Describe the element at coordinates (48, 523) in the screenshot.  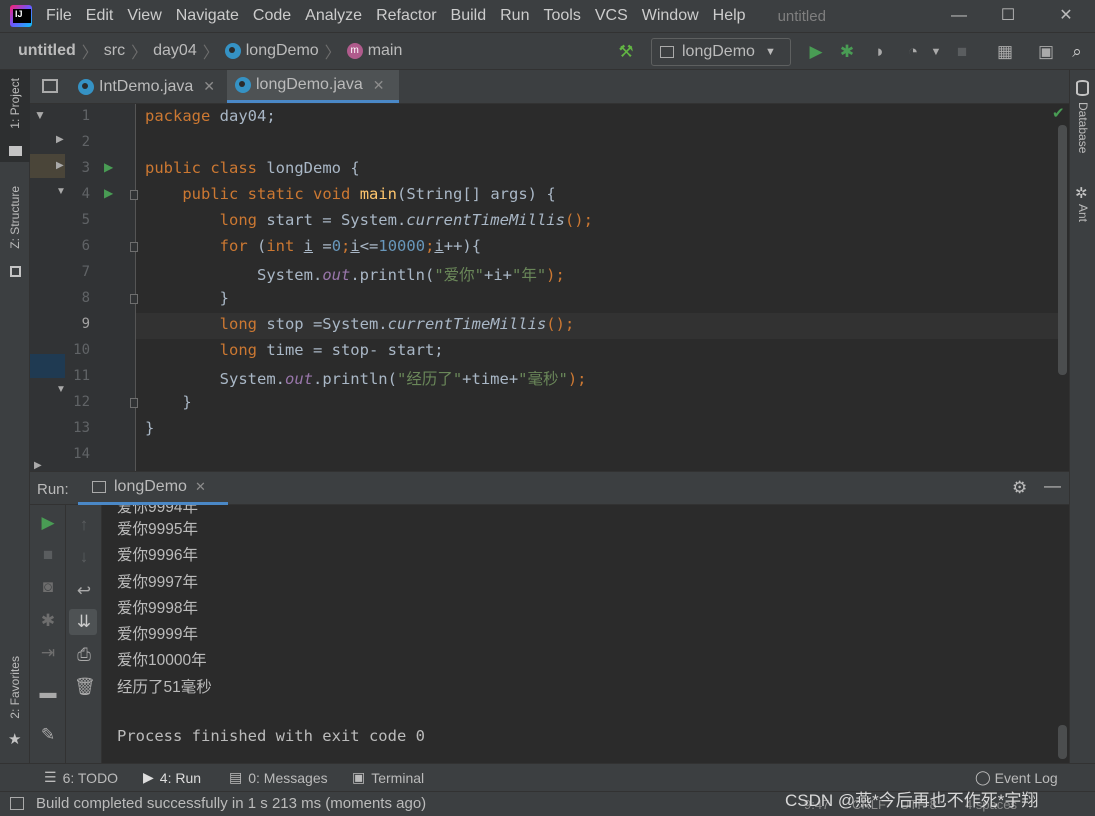
I see `rerun-icon: ▶` at that location.